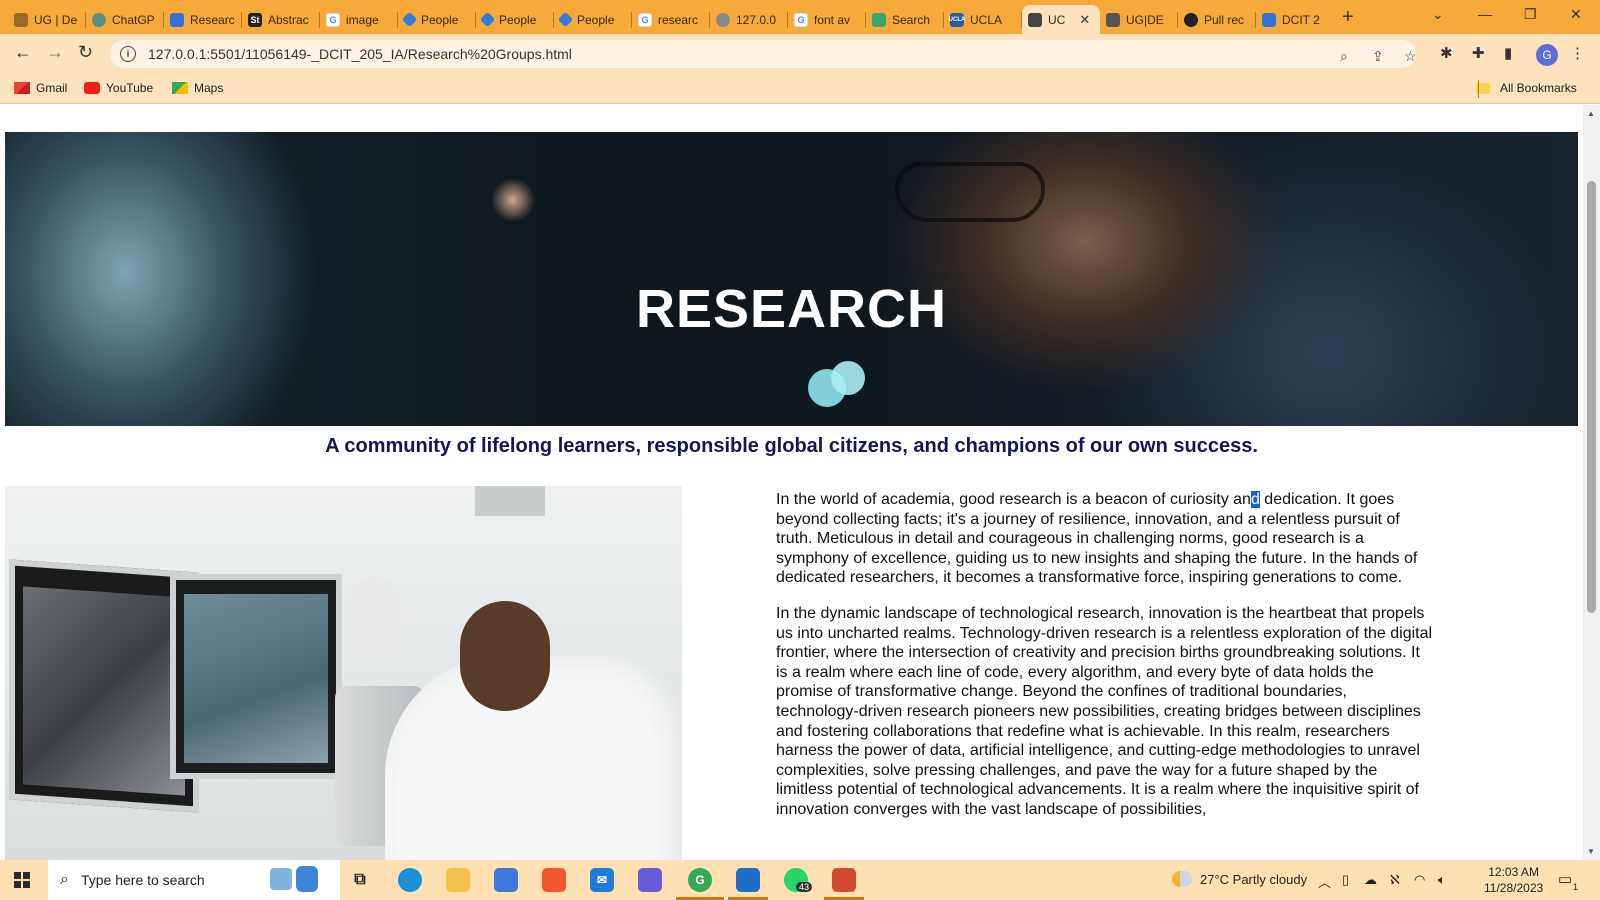 The image size is (1600, 900). What do you see at coordinates (1084, 20) in the screenshot?
I see `close-tab-icon: ✕` at bounding box center [1084, 20].